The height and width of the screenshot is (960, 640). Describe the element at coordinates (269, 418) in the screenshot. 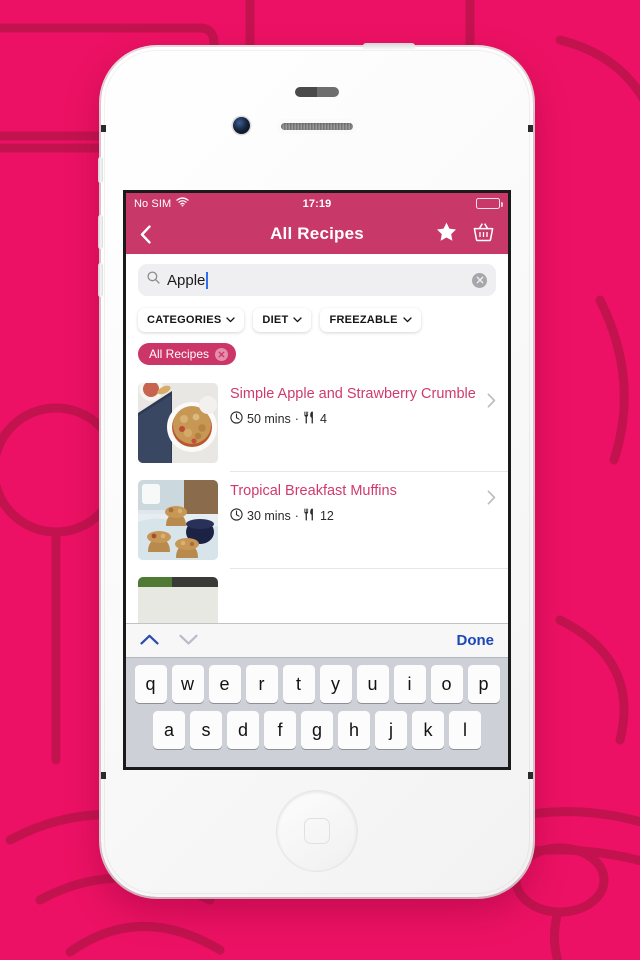

I see `recipe-time: 50 mins` at that location.